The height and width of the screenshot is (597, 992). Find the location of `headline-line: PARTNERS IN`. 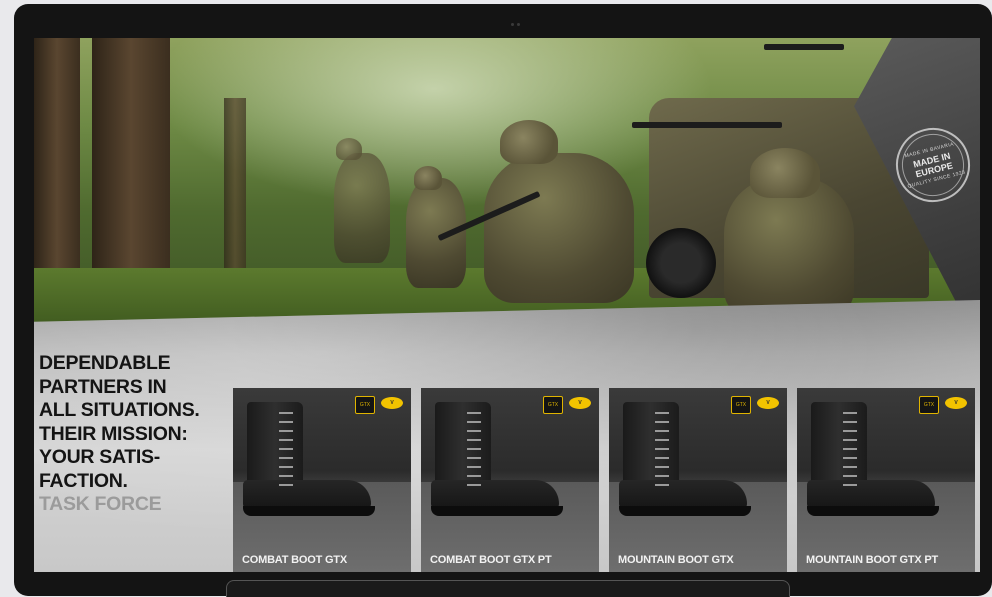

headline-line: PARTNERS IN is located at coordinates (103, 386).